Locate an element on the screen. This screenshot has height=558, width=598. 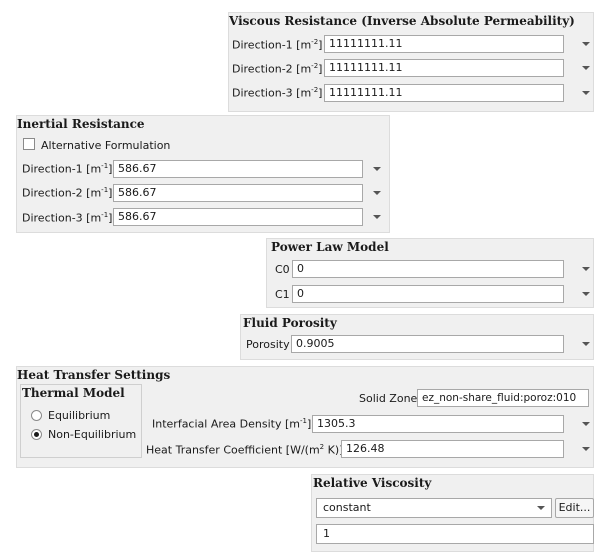
viscous-direction-3-dropdown-icon is located at coordinates (586, 93).